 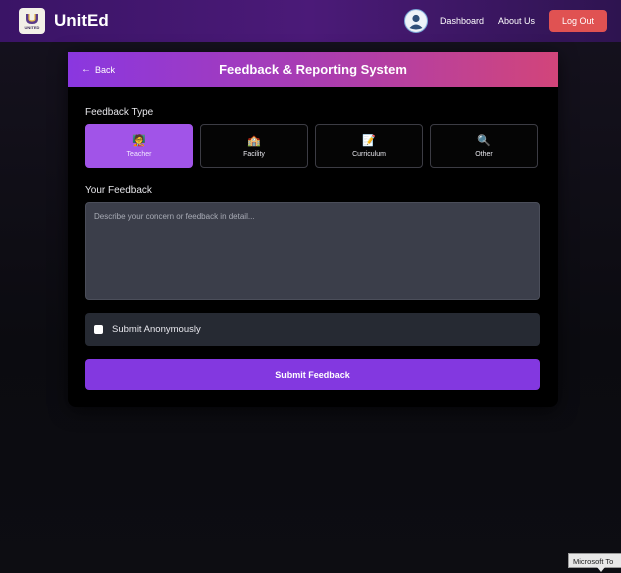 I want to click on type-option-facility: 🏫 Facility, so click(x=254, y=146).